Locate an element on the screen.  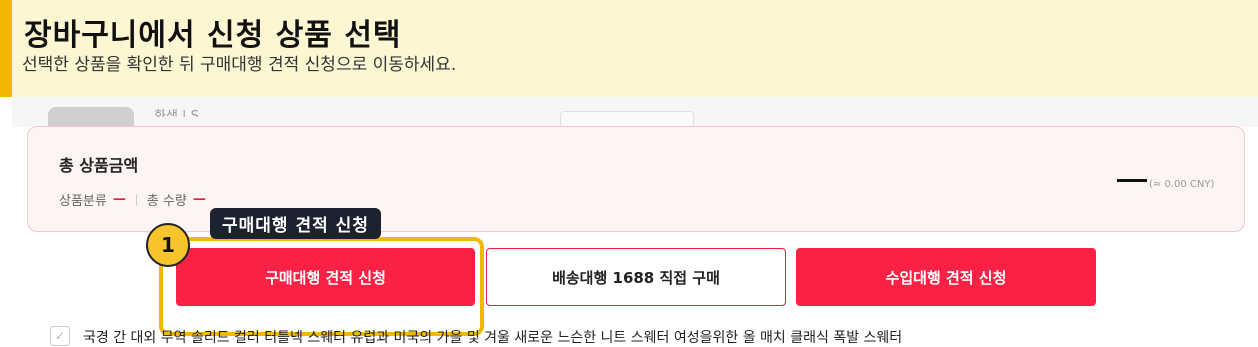
product-option-text: 화색 | S is located at coordinates (176, 113).